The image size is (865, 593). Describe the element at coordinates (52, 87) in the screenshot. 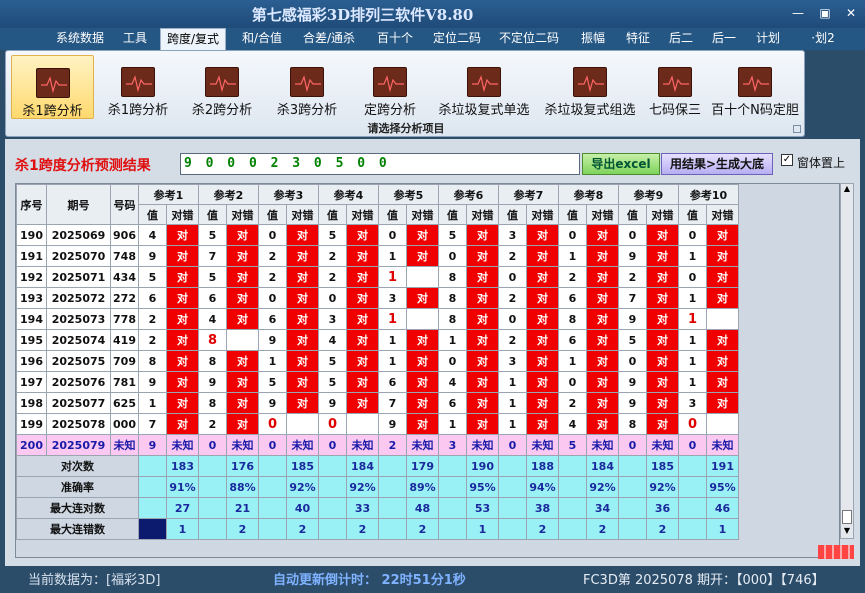

I see `ribbon-kill1-span-active: 杀1跨分析` at that location.